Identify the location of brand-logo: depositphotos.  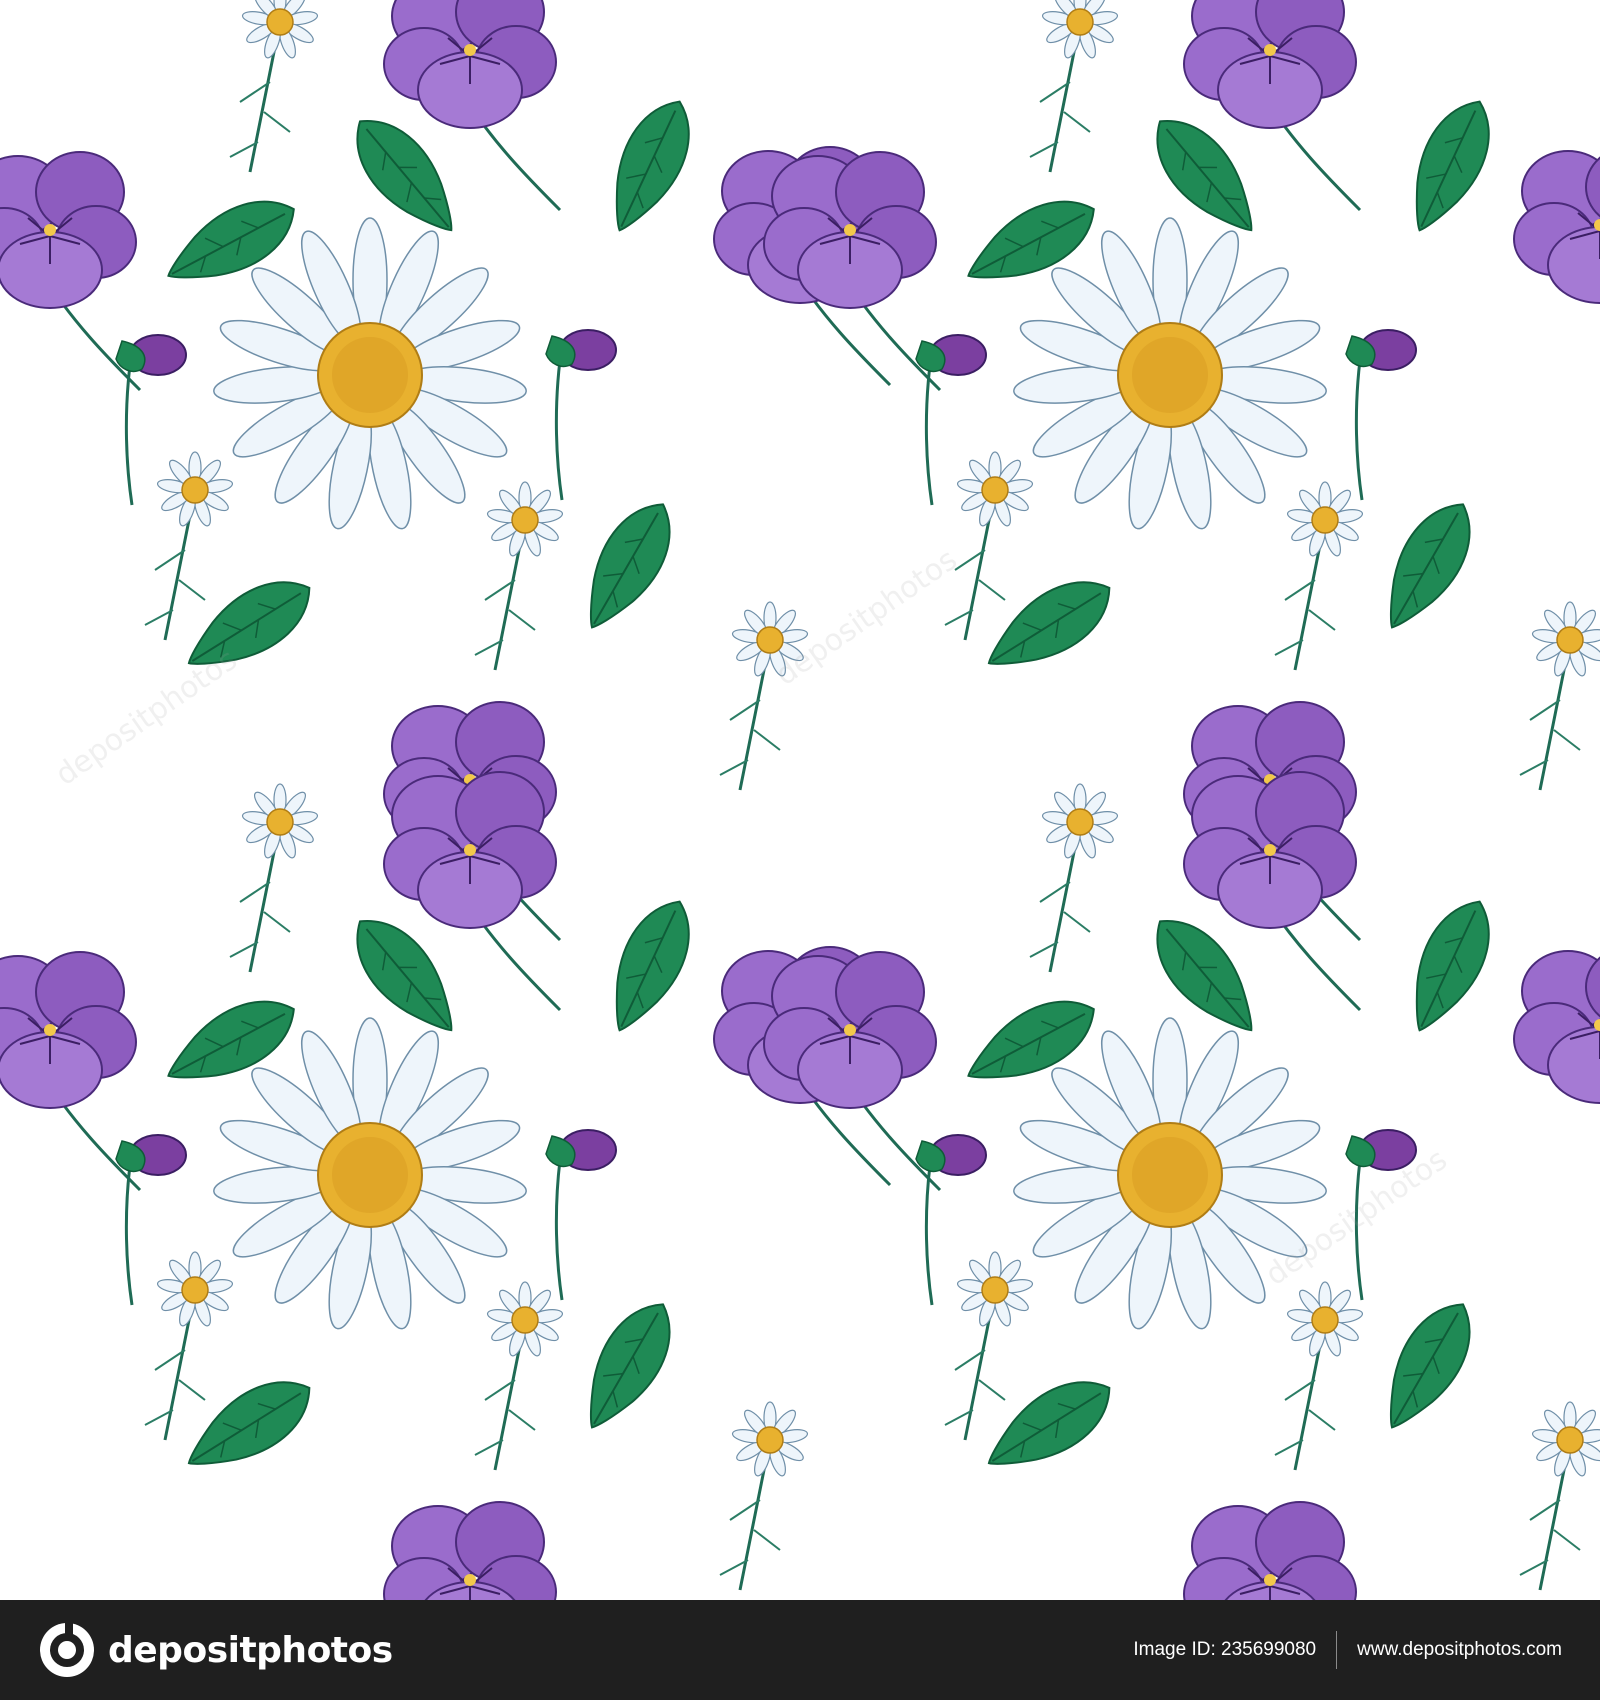
(215, 1650).